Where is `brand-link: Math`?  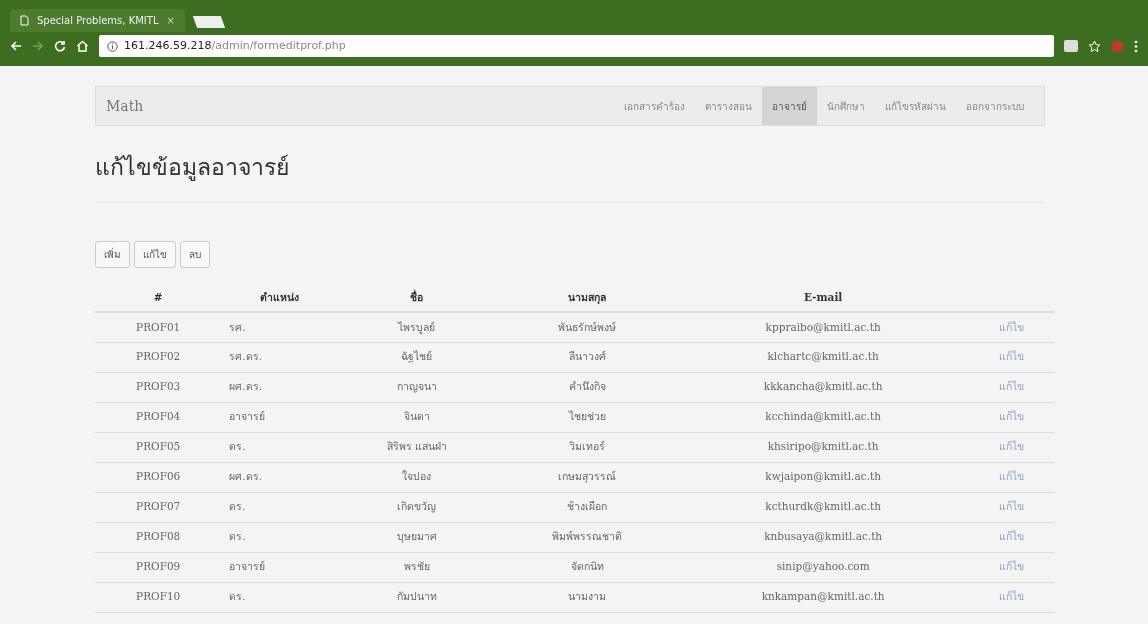
brand-link: Math is located at coordinates (125, 106).